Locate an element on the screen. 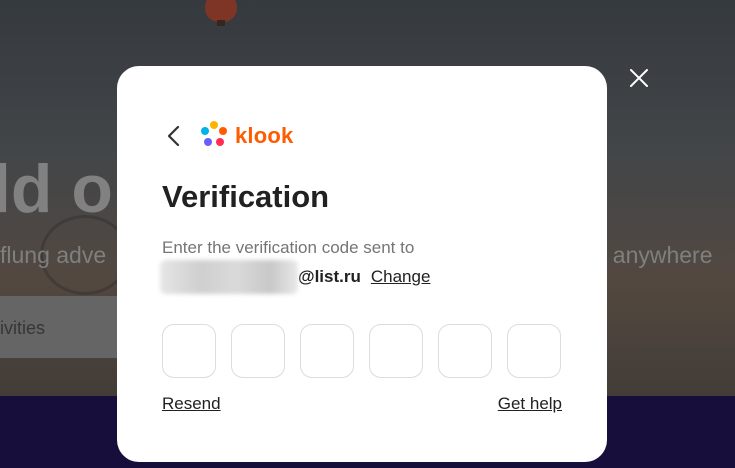 Image resolution: width=735 pixels, height=468 pixels. email-row: @list.ru Change is located at coordinates (295, 277).